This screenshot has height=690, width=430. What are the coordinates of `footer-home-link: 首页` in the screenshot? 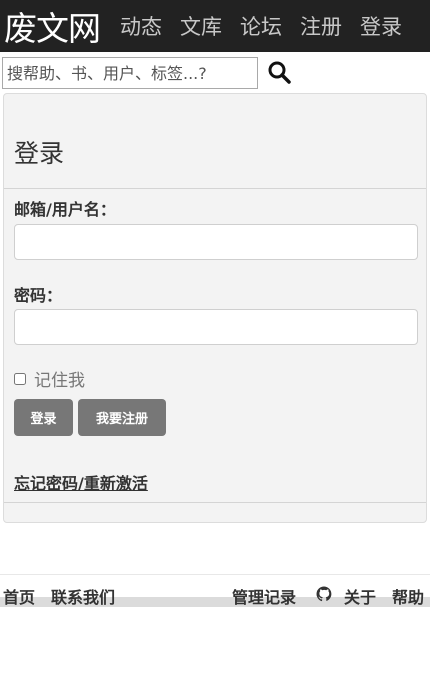 It's located at (19, 596).